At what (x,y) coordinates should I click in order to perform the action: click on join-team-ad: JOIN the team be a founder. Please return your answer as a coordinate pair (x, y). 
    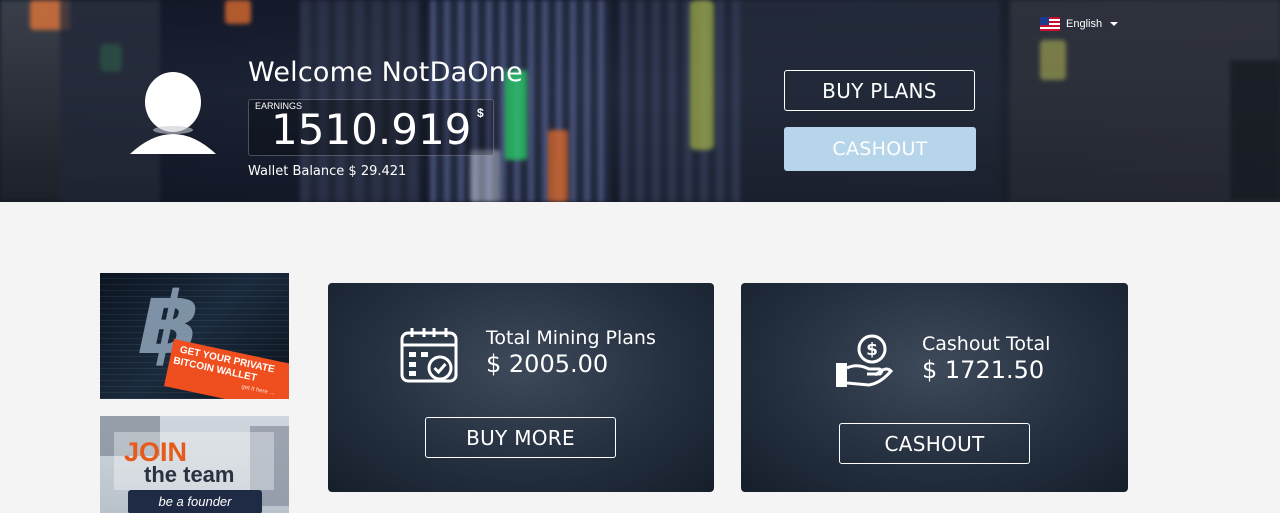
    Looking at the image, I should click on (194, 464).